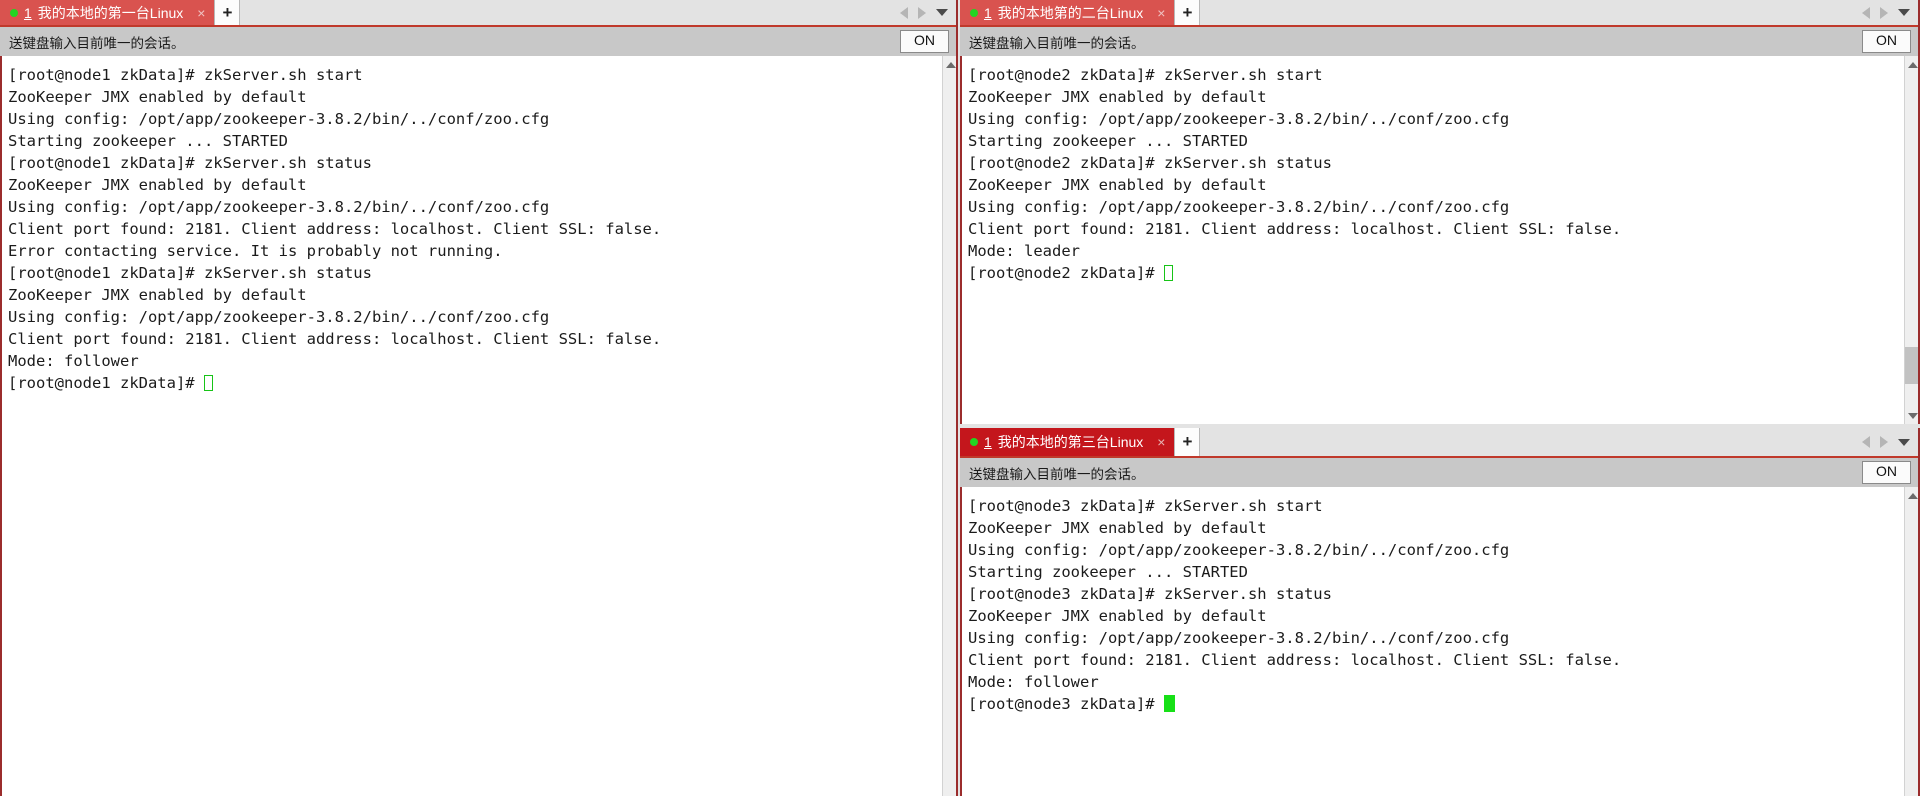 This screenshot has width=1920, height=796. Describe the element at coordinates (1057, 43) in the screenshot. I see `pane-2-broadcast-label: 送键盘输入目前唯一的会话。` at that location.